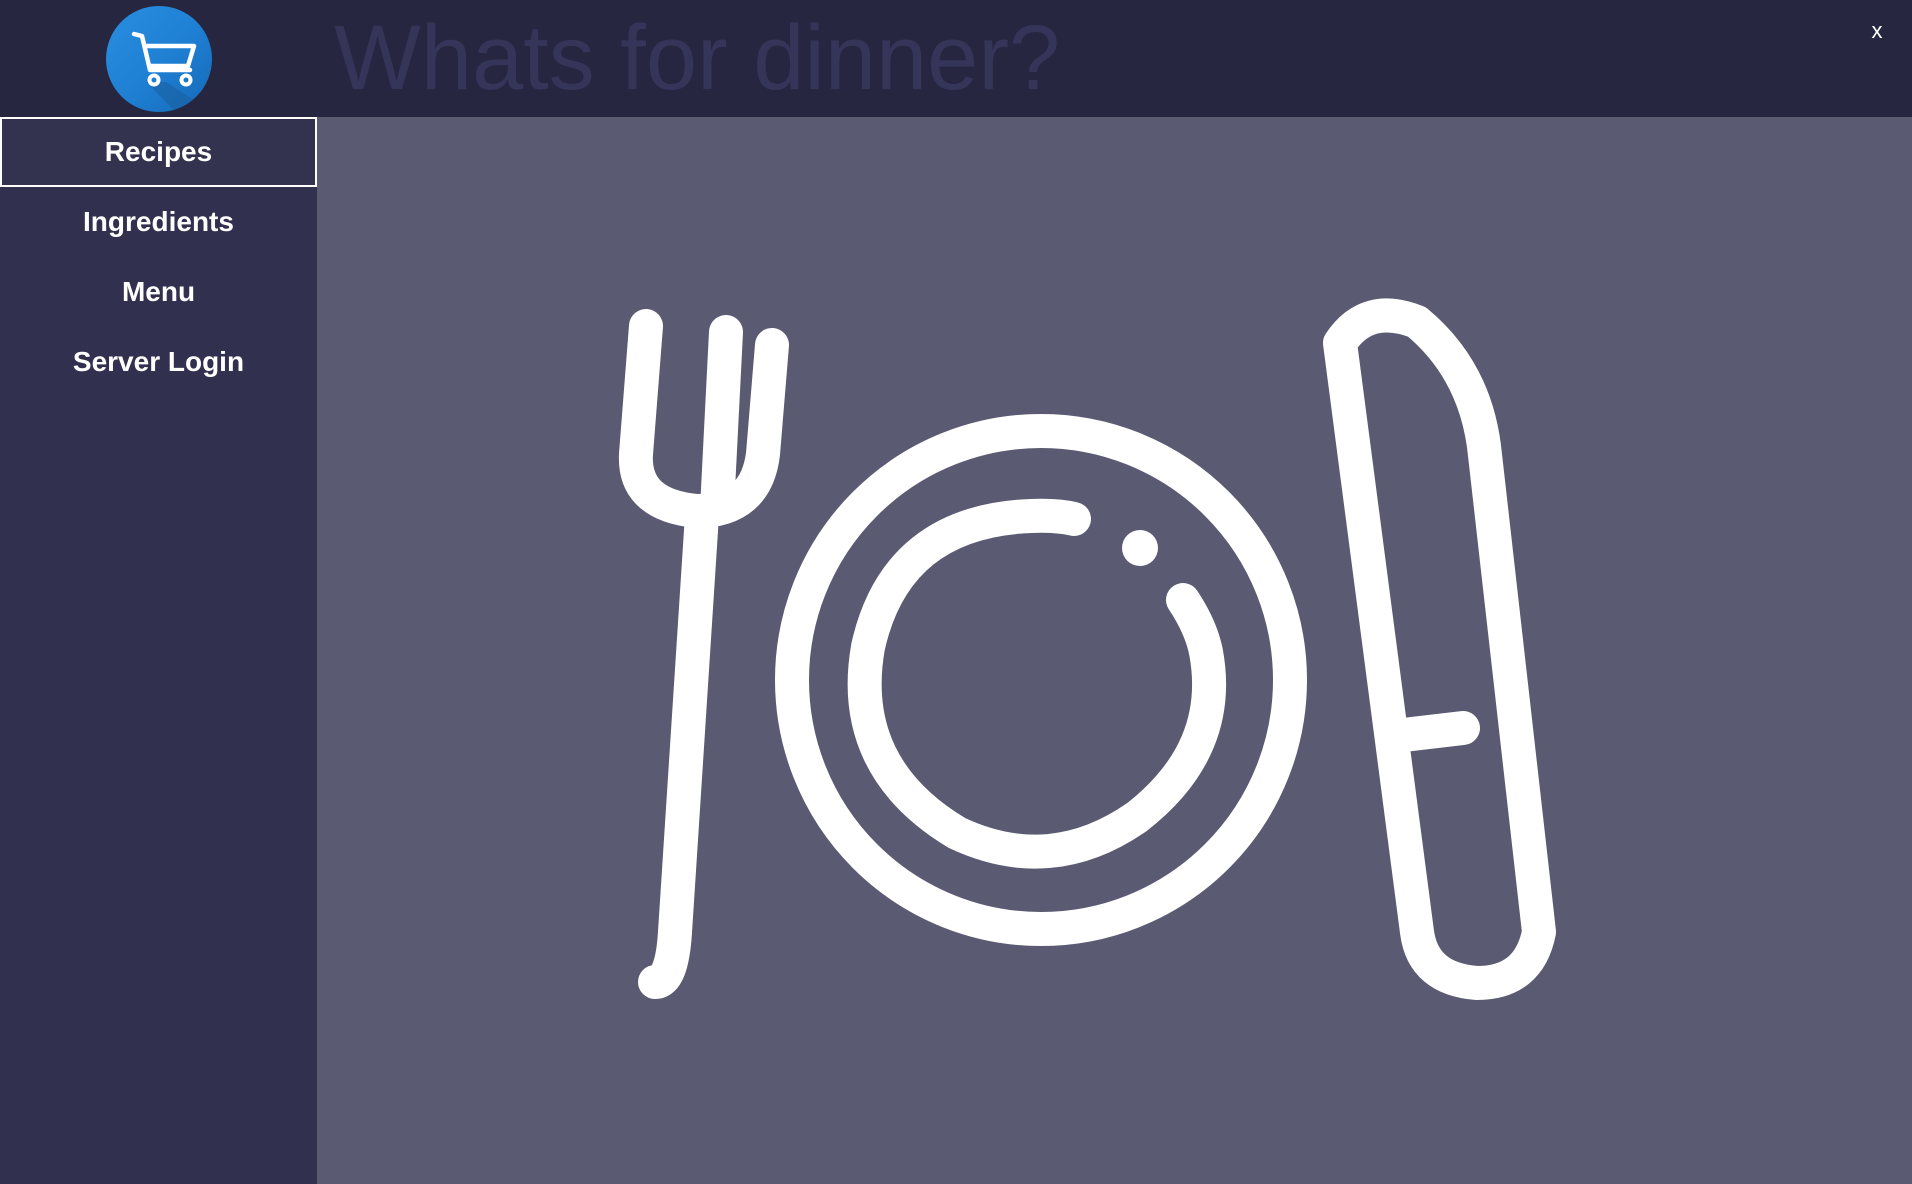  Describe the element at coordinates (159, 59) in the screenshot. I see `shopping-cart-icon` at that location.